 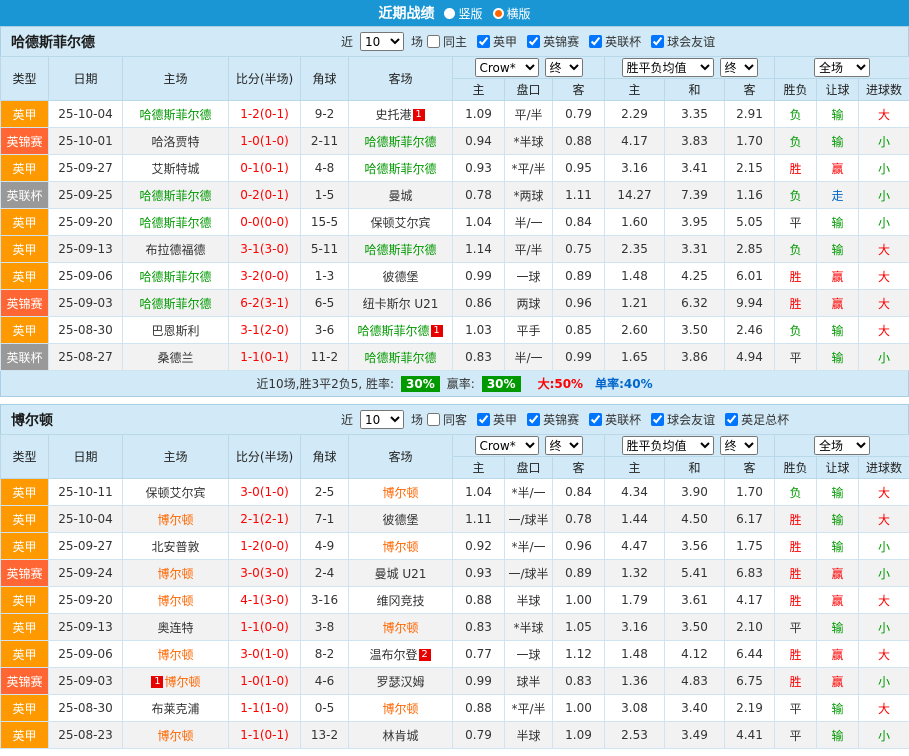 What do you see at coordinates (175, 331) in the screenshot?
I see `home-team-link: 巴恩斯利` at bounding box center [175, 331].